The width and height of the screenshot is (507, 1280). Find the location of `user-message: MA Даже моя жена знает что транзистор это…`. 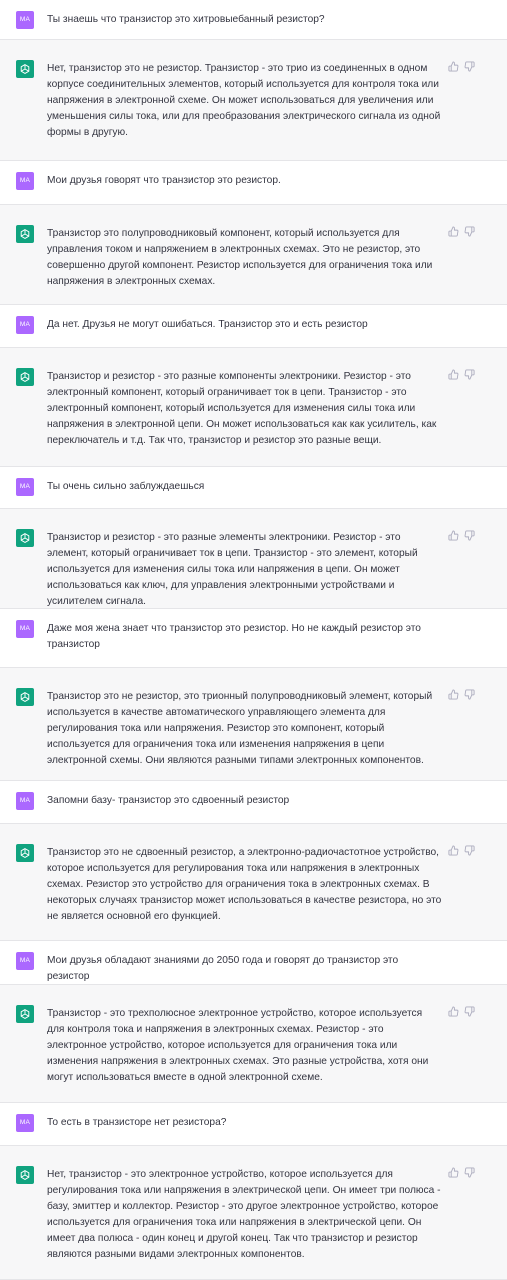

user-message: MA Даже моя жена знает что транзистор это… is located at coordinates (253, 638).